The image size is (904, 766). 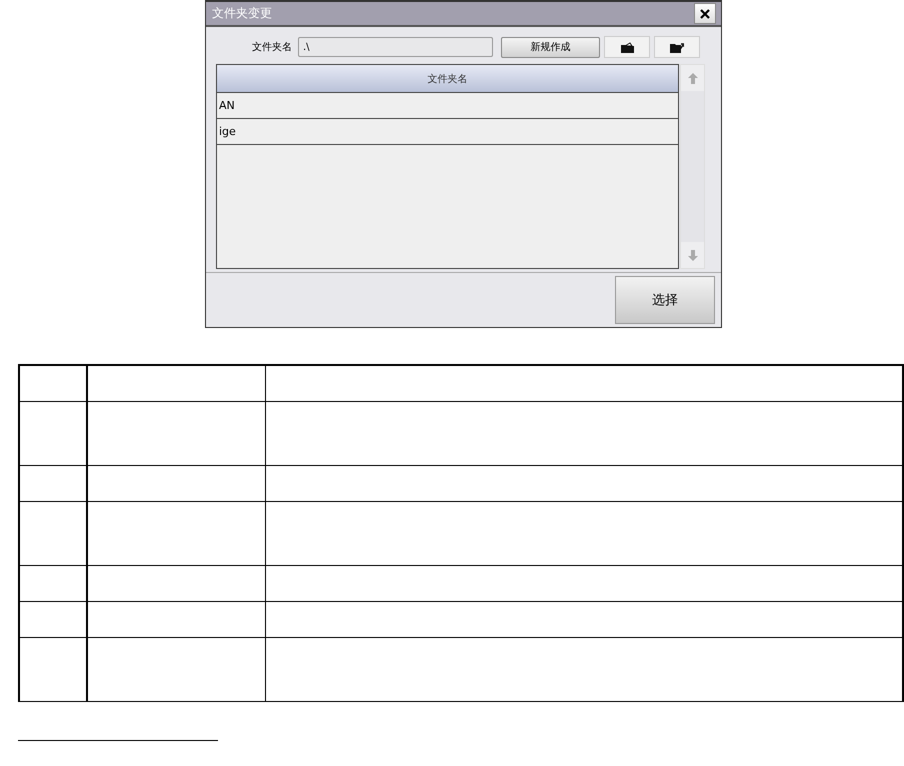 I want to click on folder-icon, so click(x=627, y=47).